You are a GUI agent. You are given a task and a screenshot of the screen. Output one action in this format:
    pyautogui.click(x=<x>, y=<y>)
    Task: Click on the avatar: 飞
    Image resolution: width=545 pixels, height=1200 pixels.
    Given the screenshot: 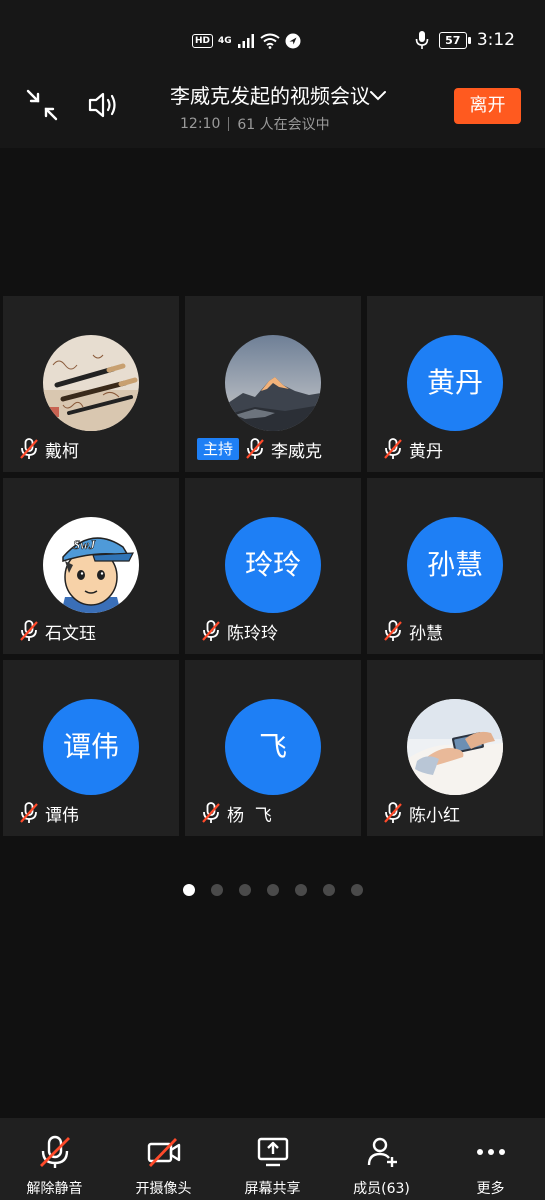 What is the action you would take?
    pyautogui.click(x=273, y=747)
    